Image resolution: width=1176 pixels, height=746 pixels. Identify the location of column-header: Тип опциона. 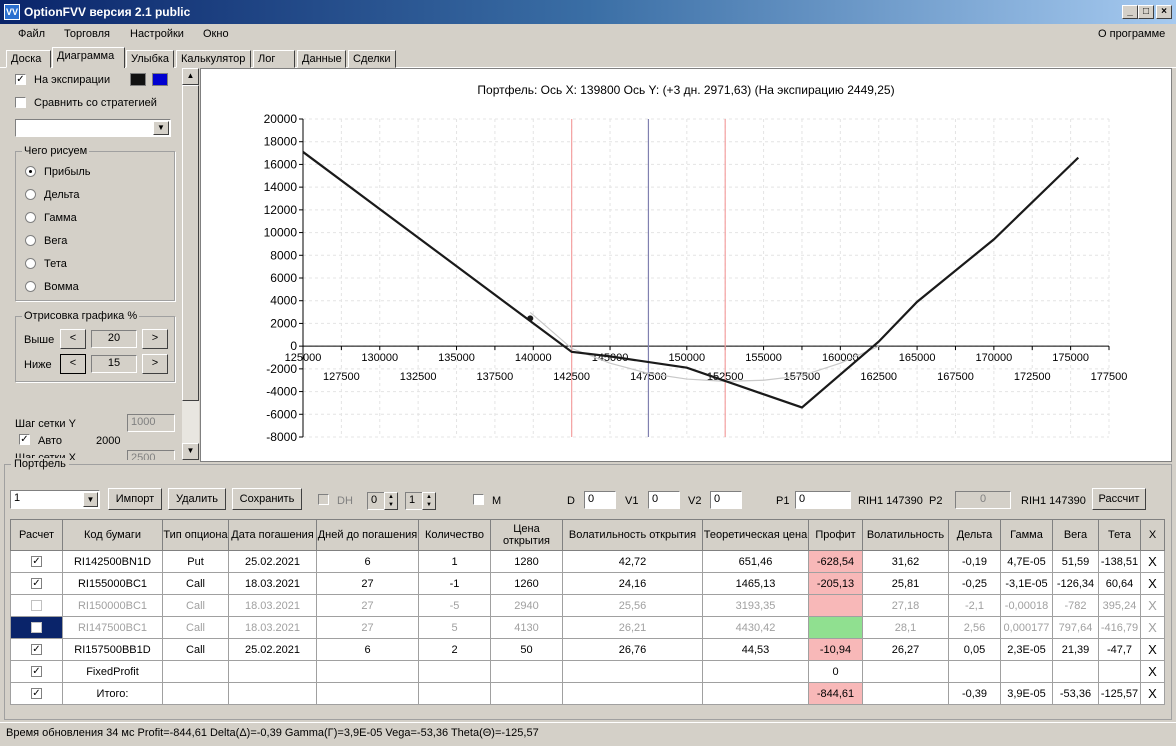
(195, 535).